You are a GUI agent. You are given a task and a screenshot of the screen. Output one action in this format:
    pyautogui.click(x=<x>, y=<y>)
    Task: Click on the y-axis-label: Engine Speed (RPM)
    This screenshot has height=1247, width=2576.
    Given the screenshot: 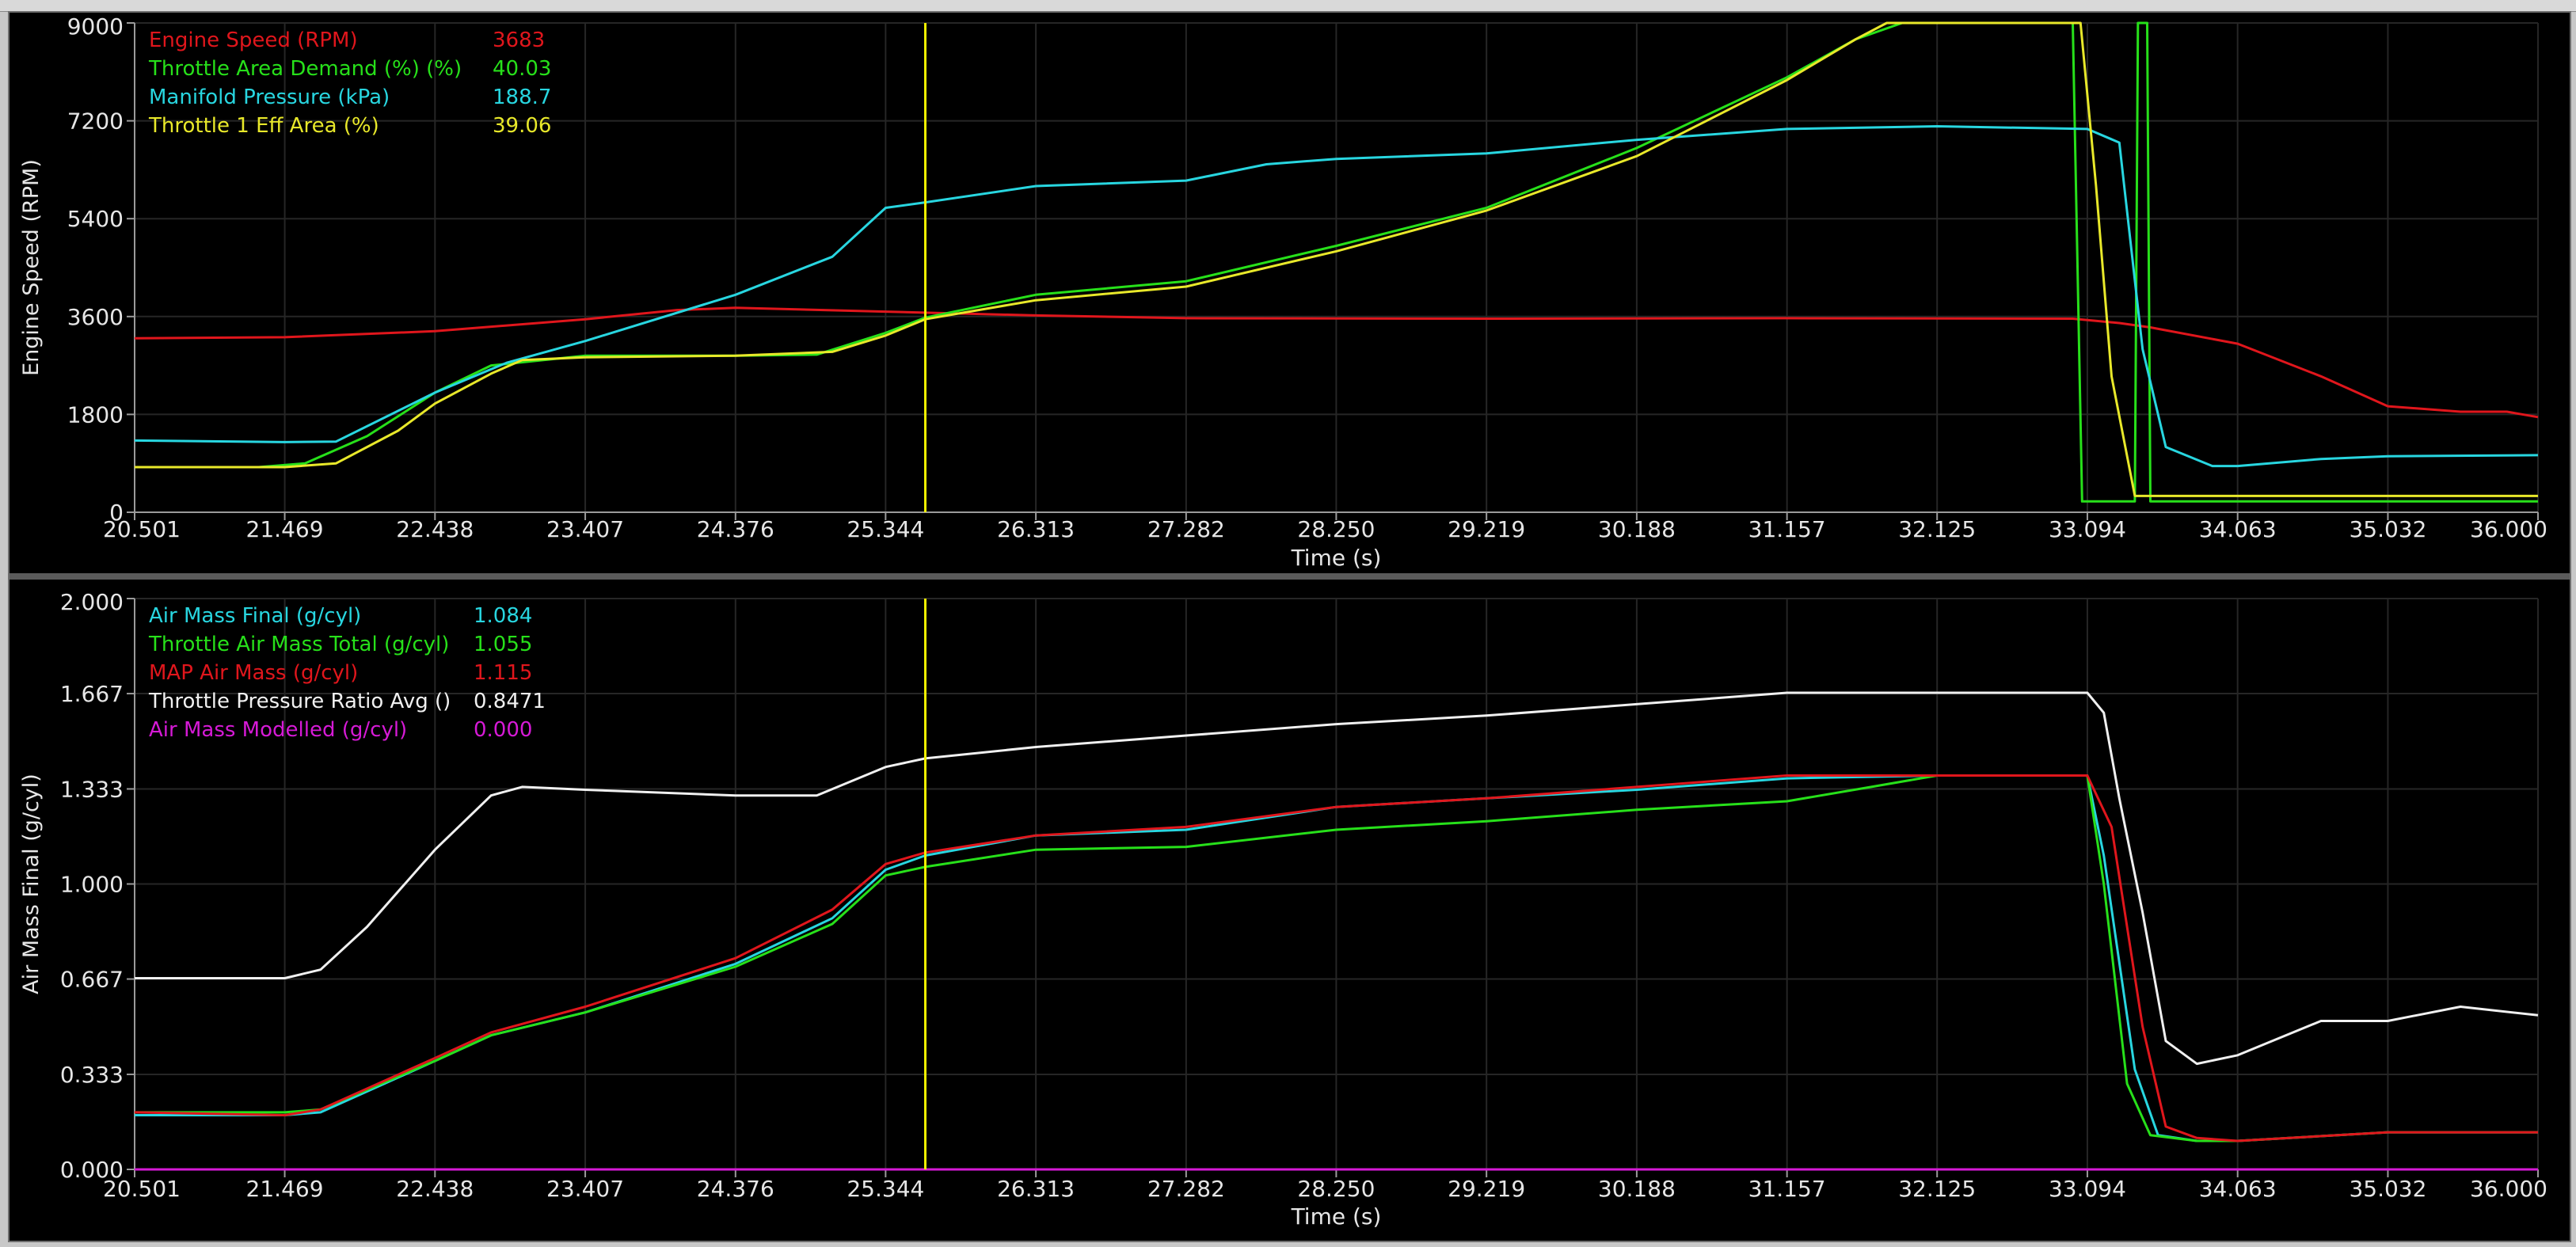 What is the action you would take?
    pyautogui.click(x=31, y=267)
    